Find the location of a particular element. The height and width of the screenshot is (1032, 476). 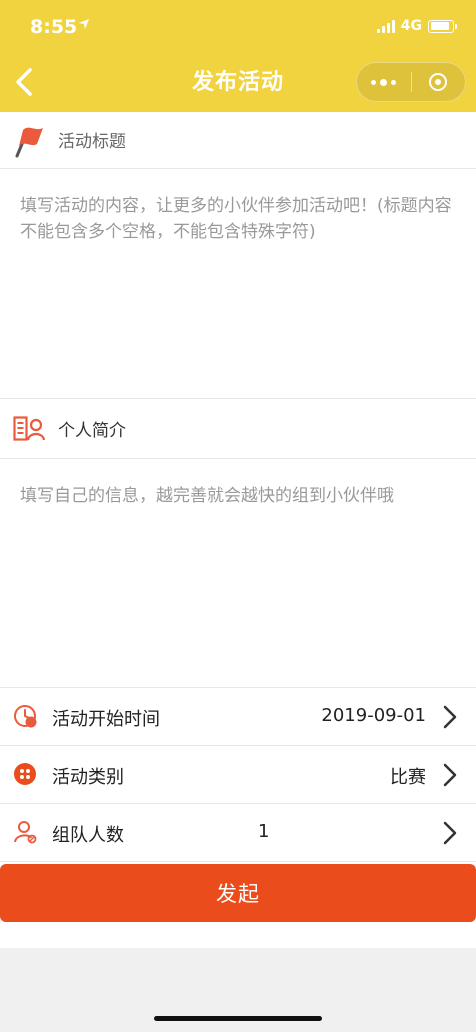

clock-icon is located at coordinates (25, 716).